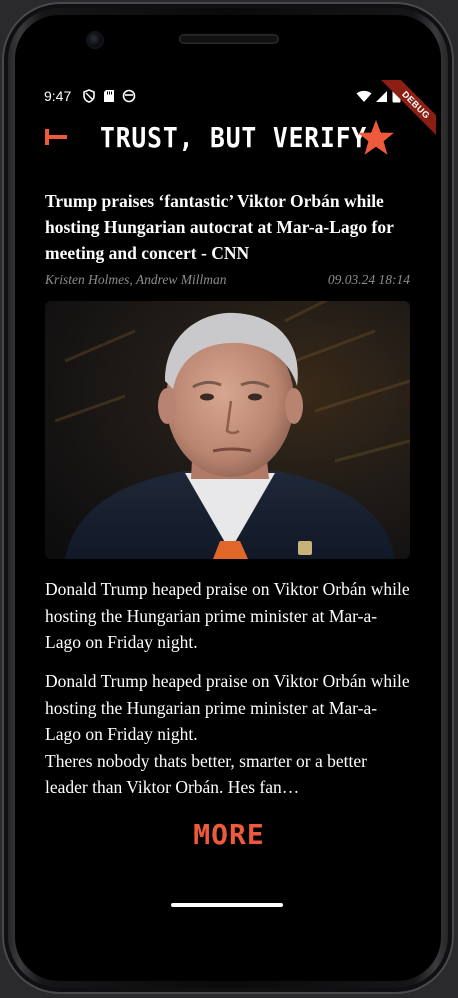 The width and height of the screenshot is (458, 998). Describe the element at coordinates (227, 905) in the screenshot. I see `home-indicator` at that location.